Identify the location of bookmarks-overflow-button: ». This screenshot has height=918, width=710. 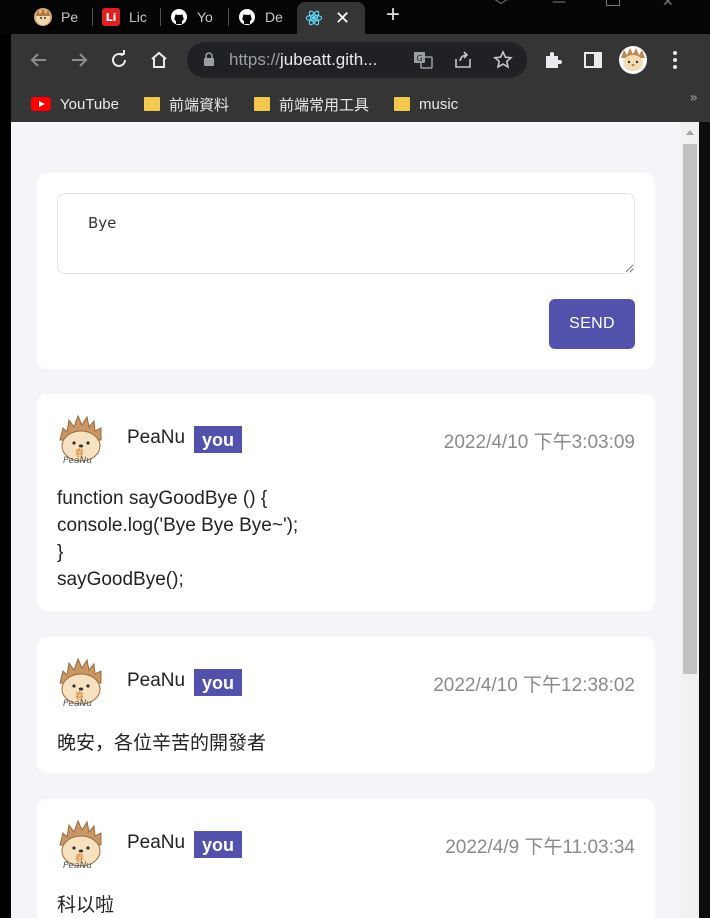
(693, 98).